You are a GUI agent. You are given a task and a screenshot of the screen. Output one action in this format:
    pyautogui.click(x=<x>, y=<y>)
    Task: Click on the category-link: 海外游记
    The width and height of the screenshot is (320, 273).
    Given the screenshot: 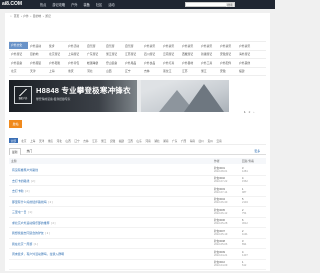 What is the action you would take?
    pyautogui.click(x=246, y=54)
    